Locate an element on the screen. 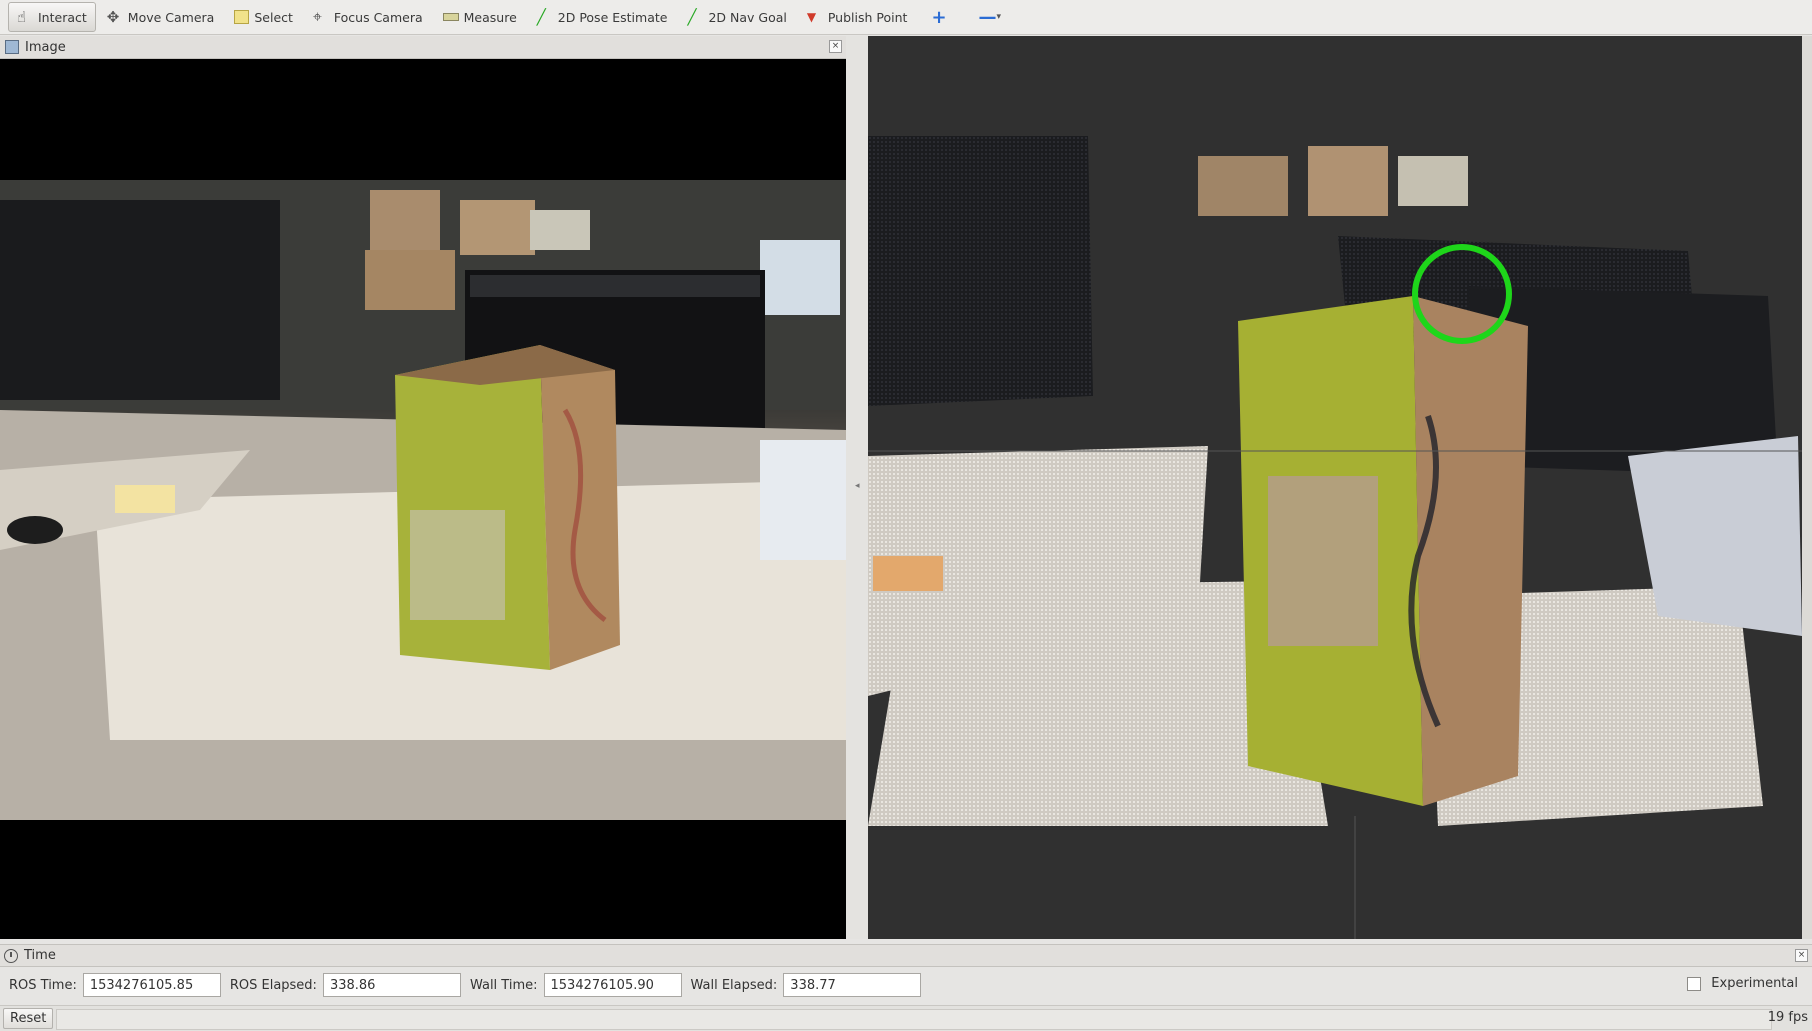 Image resolution: width=1812 pixels, height=1031 pixels. add-tool-button: + is located at coordinates (938, 17).